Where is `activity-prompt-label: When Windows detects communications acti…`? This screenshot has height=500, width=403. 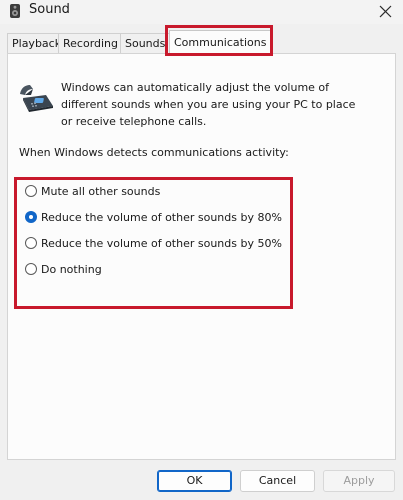 activity-prompt-label: When Windows detects communications acti… is located at coordinates (154, 152).